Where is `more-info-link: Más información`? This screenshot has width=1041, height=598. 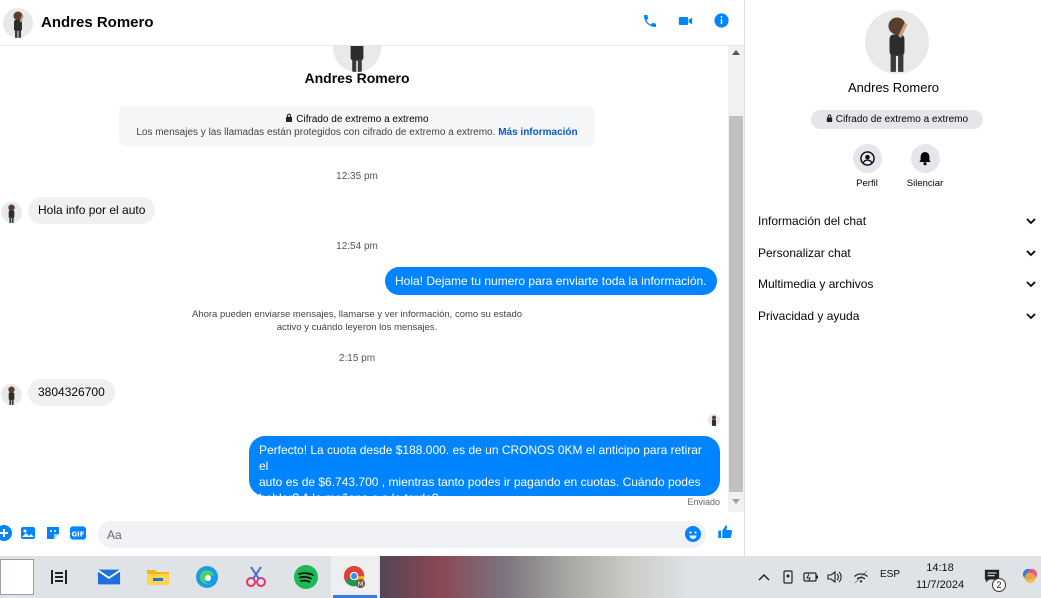 more-info-link: Más información is located at coordinates (537, 132).